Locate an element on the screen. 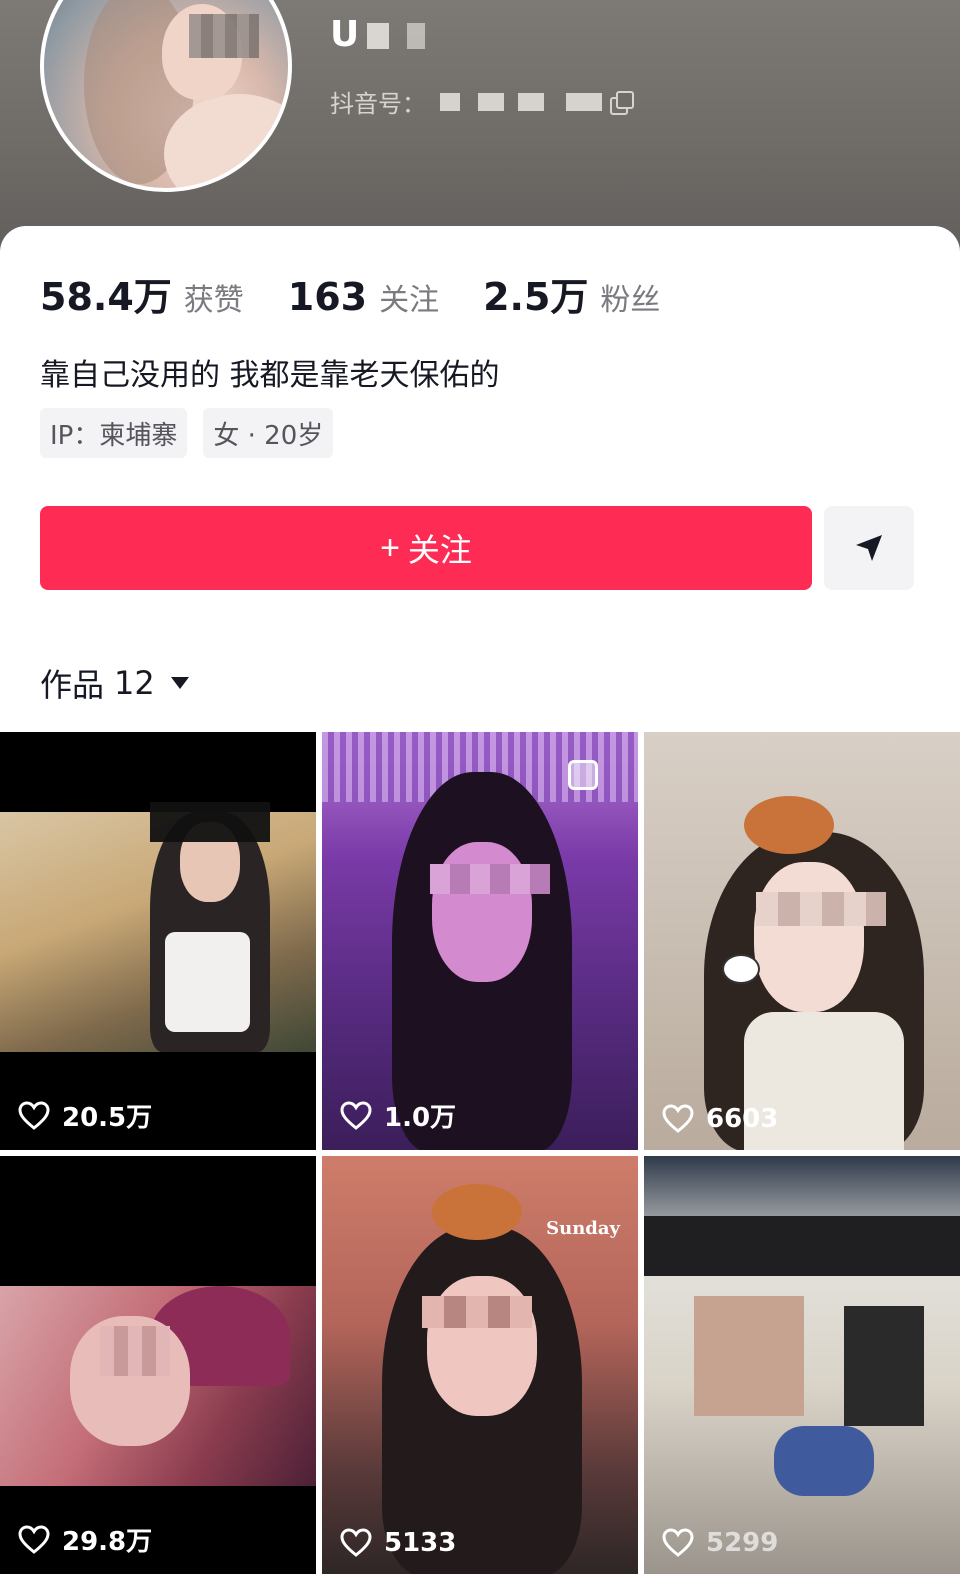 This screenshot has width=960, height=1582. bio: 靠自己没用的 我都是靠老天保佑的 is located at coordinates (270, 375).